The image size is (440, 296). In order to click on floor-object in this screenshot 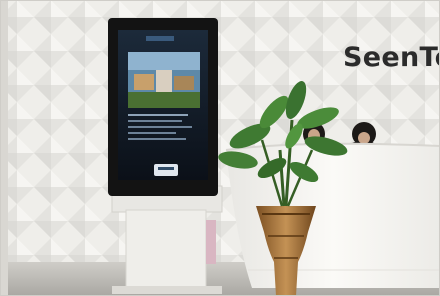, I will do `click(211, 242)`.